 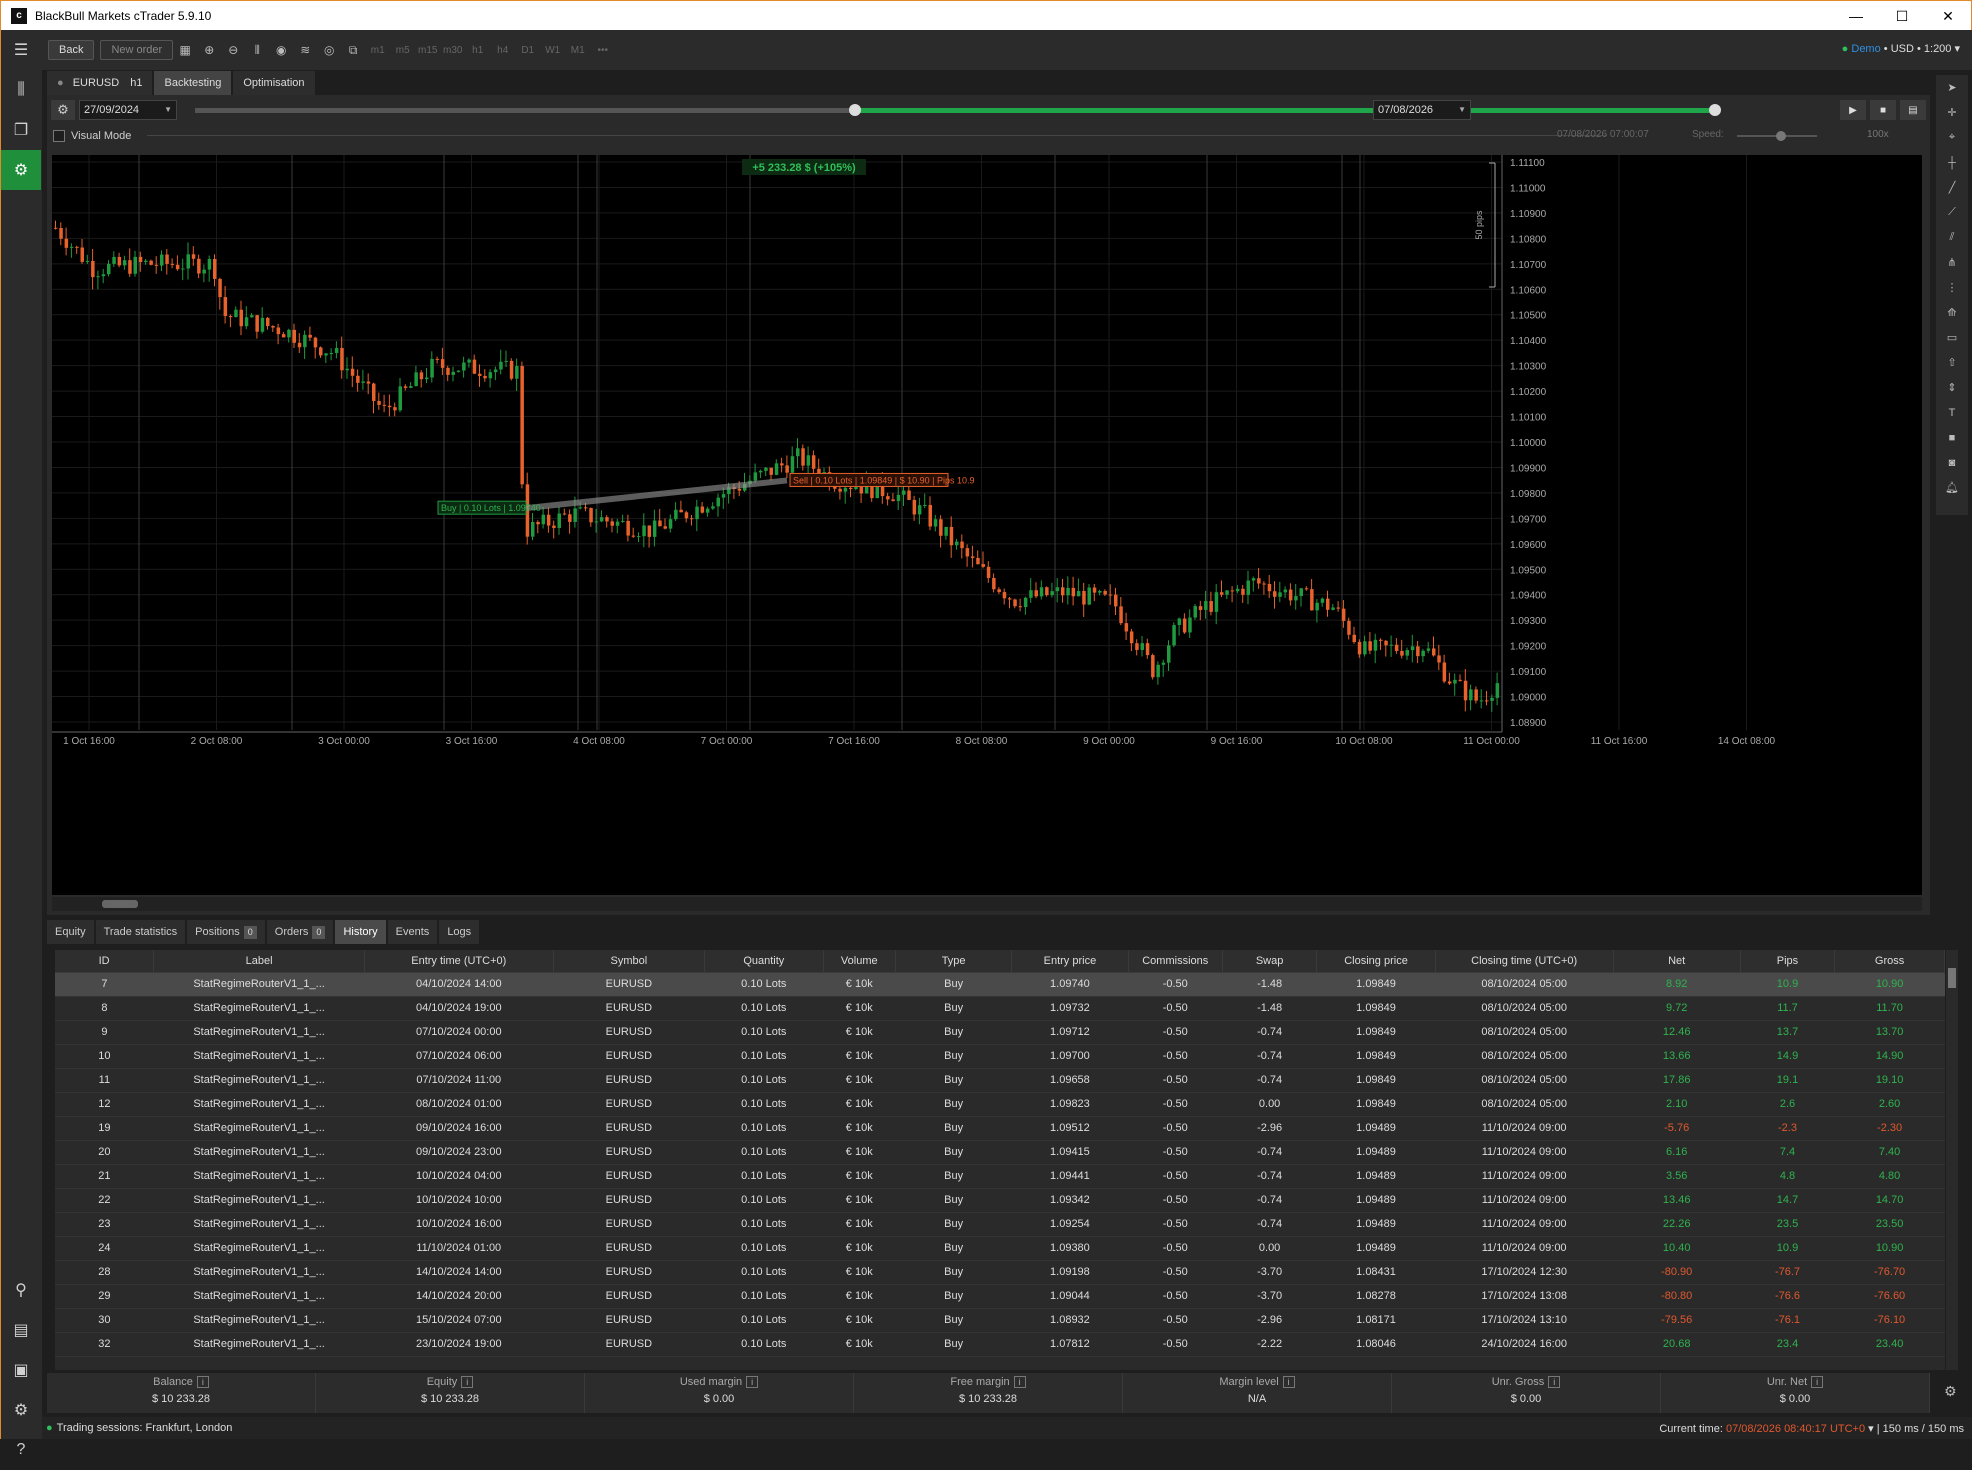 What do you see at coordinates (1952, 112) in the screenshot?
I see `crosshair-icon: ✛` at bounding box center [1952, 112].